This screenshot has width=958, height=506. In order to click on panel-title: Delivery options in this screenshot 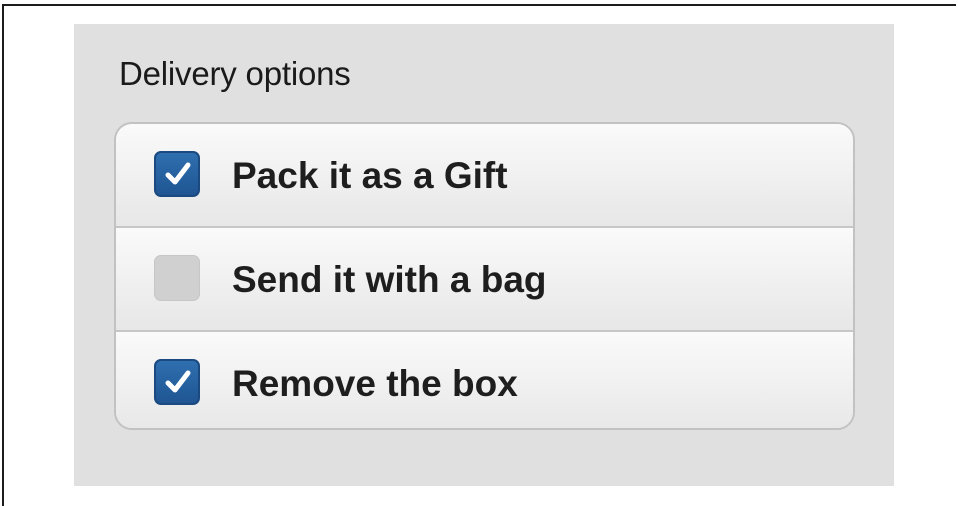, I will do `click(235, 73)`.